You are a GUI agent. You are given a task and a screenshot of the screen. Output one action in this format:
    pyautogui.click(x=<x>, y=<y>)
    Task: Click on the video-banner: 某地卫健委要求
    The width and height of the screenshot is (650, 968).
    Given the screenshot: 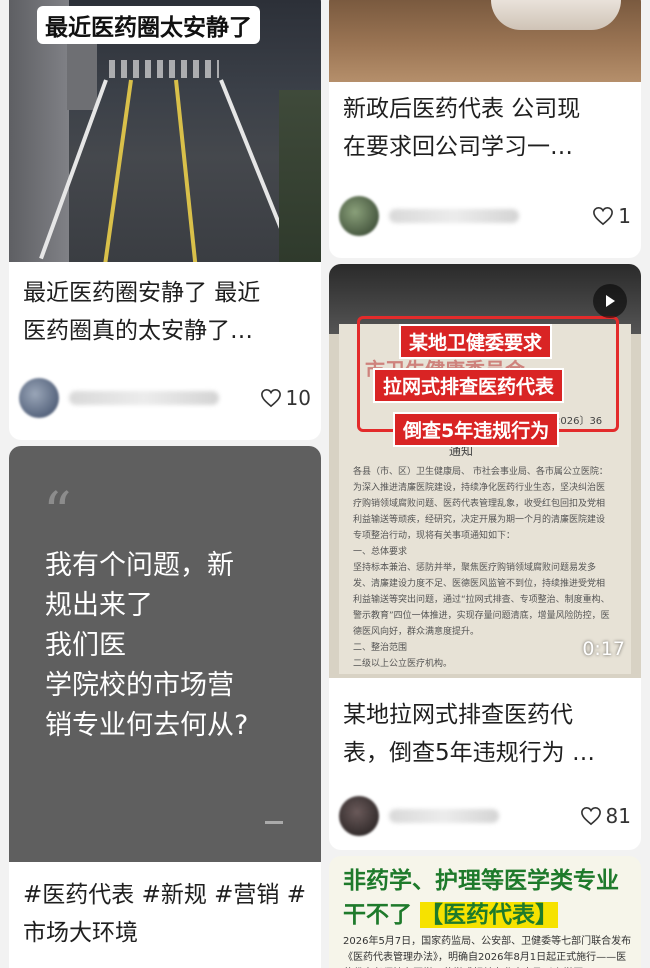 What is the action you would take?
    pyautogui.click(x=476, y=341)
    